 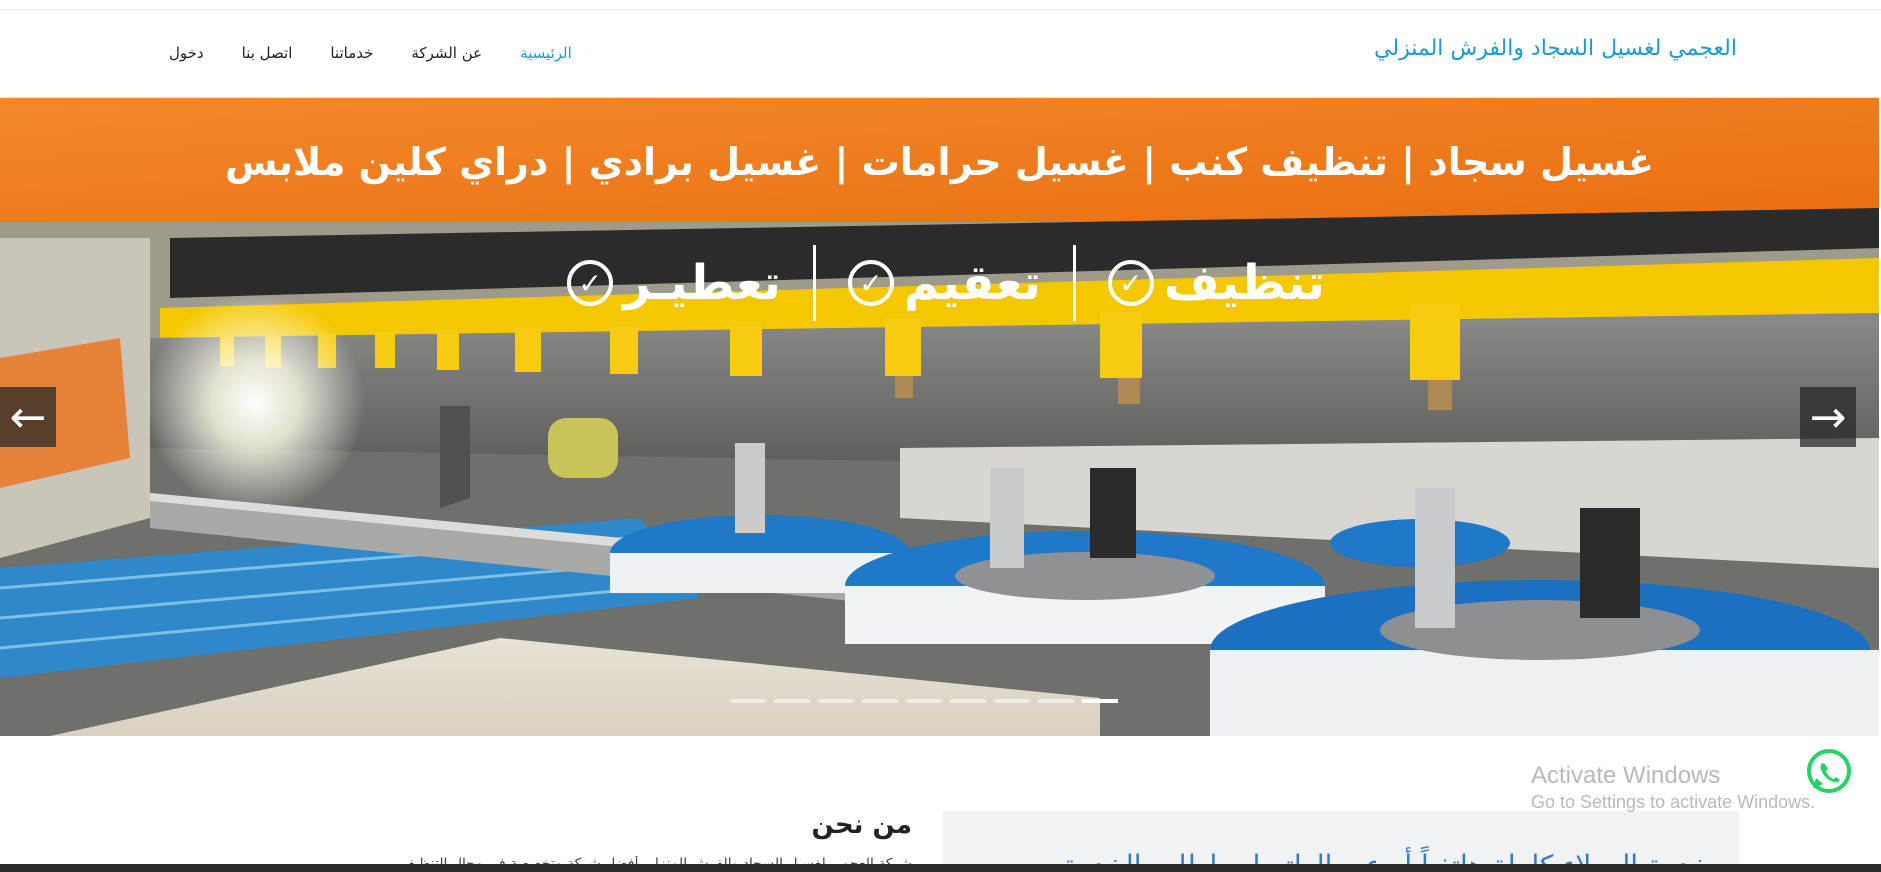 What do you see at coordinates (351, 53) in the screenshot?
I see `nav-item-services: خدماتنا` at bounding box center [351, 53].